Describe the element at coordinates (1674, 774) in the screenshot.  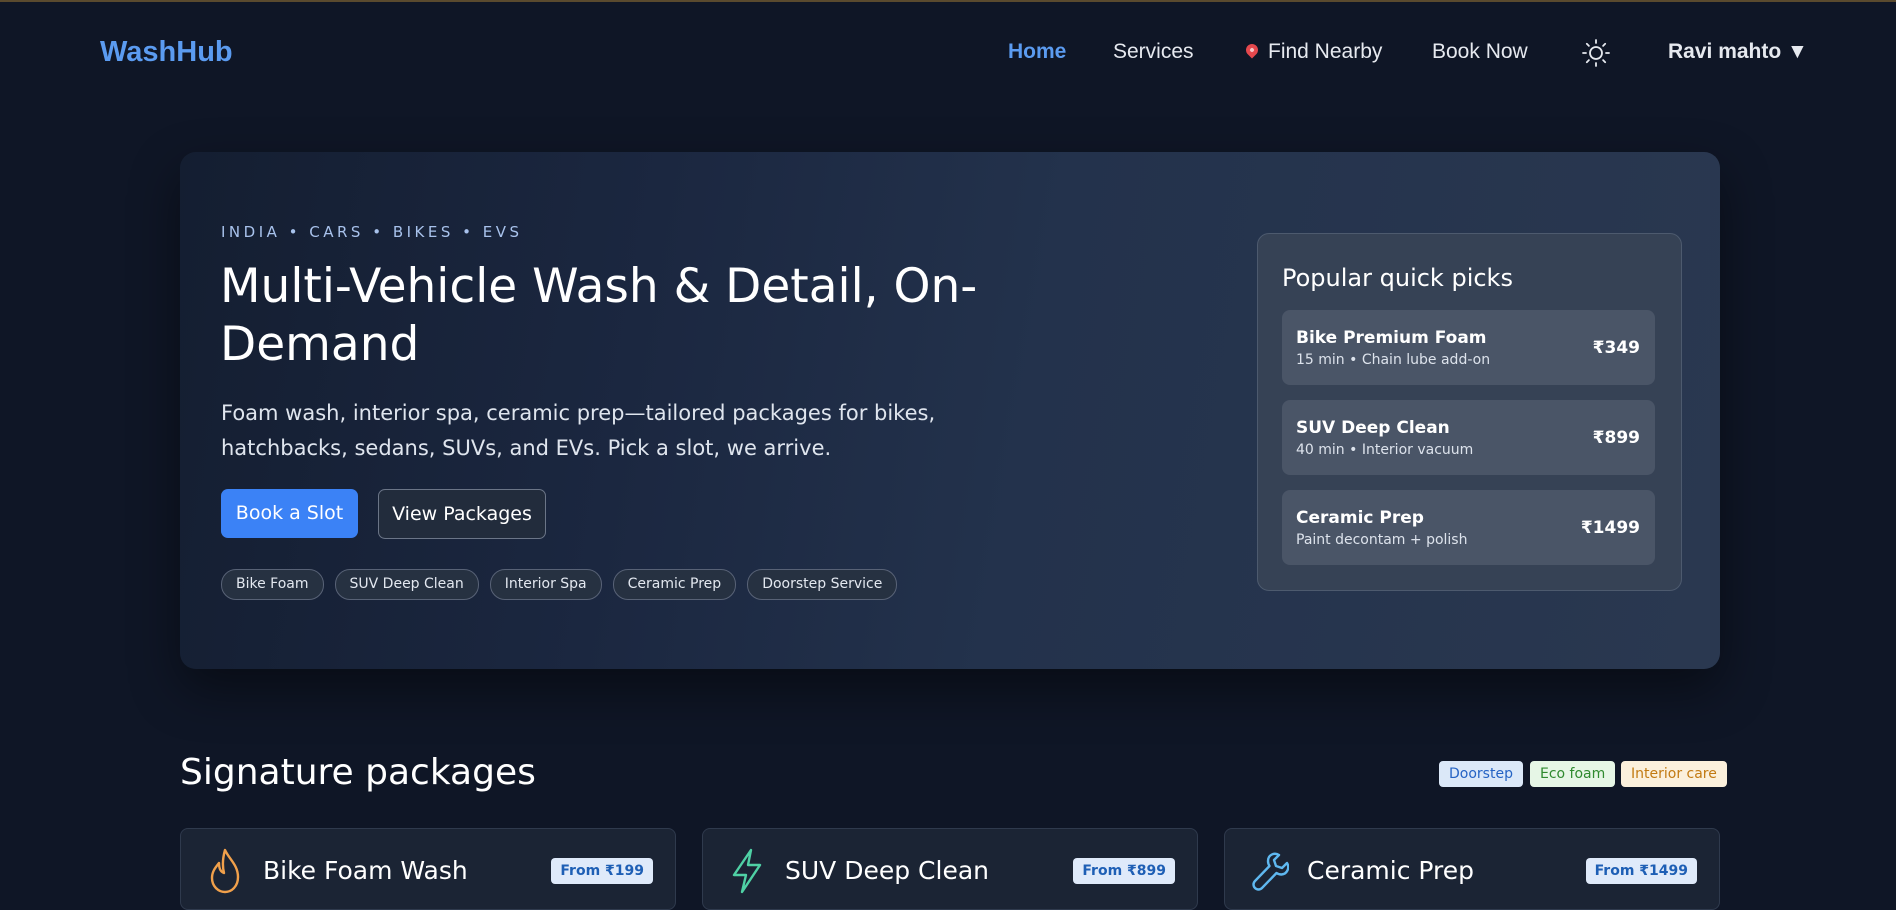
I see `tag-interior-care: Interior care` at that location.